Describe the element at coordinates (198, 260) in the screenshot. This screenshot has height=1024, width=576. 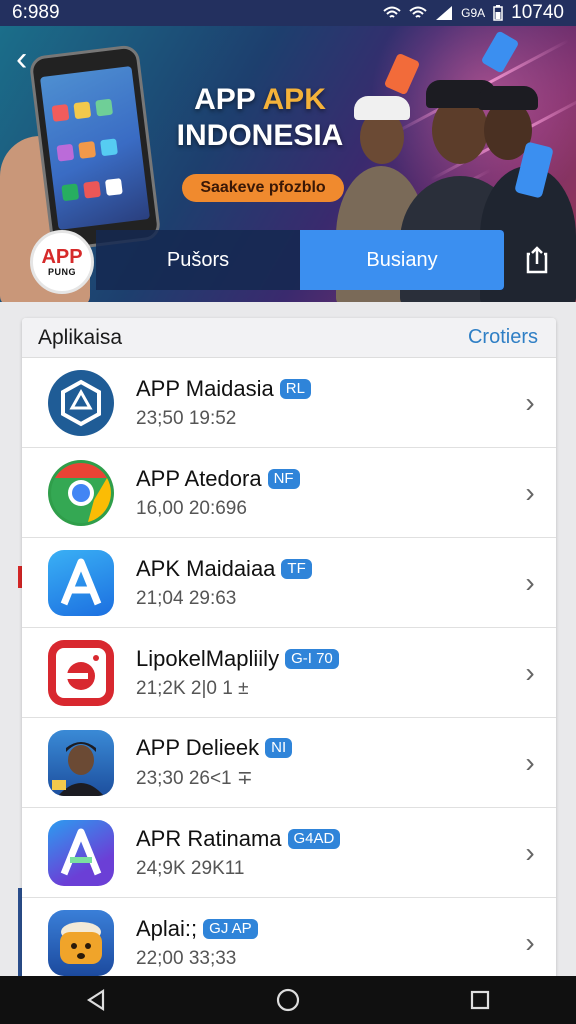
I see `tab-pusors: Pušors` at that location.